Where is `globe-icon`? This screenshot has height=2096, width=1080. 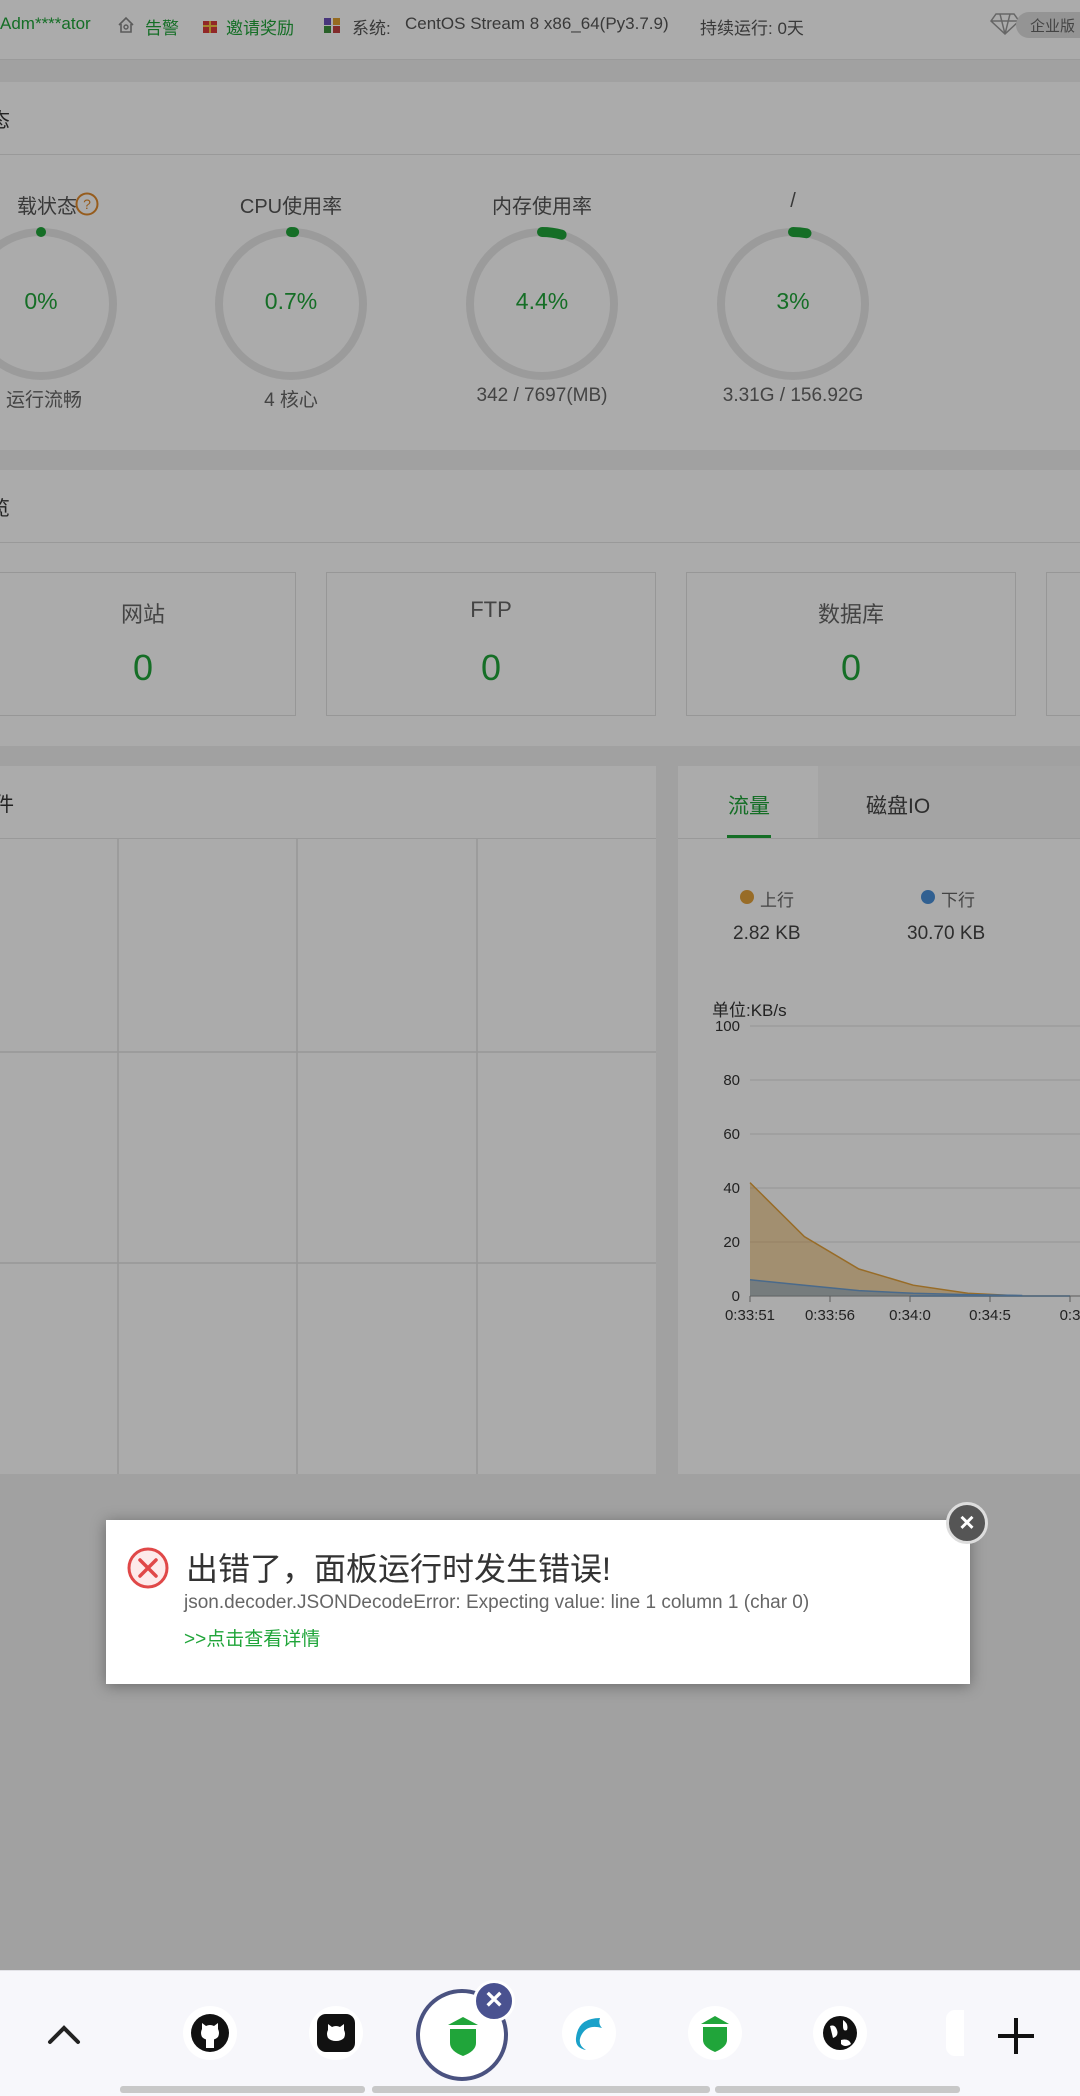
globe-icon is located at coordinates (840, 2033).